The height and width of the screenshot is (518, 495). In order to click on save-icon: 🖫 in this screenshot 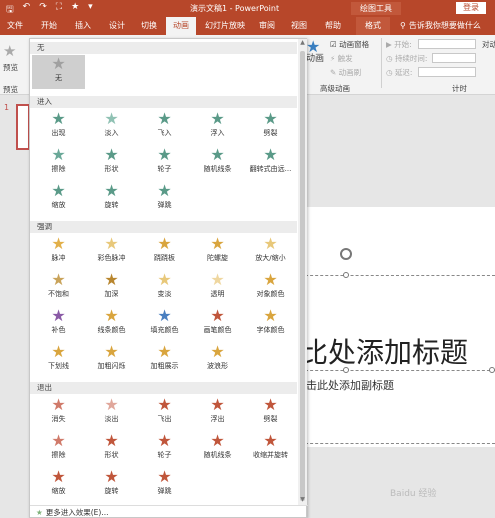, I will do `click(10, 10)`.